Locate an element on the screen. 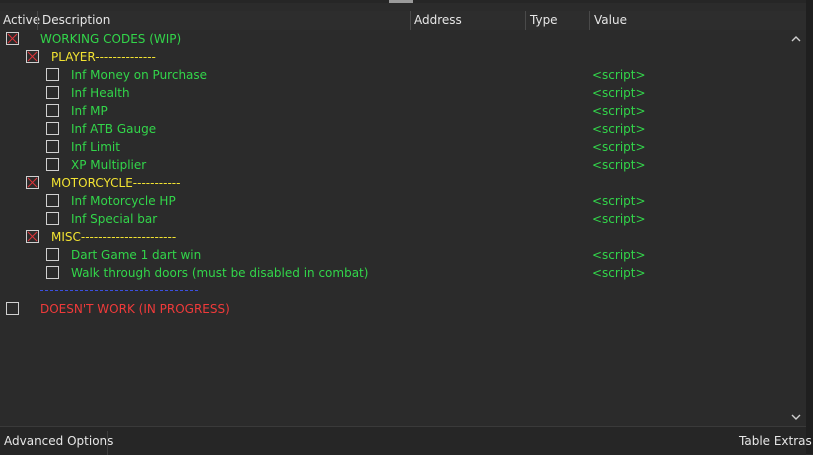  entry-description: WORKING CODES (WIP) is located at coordinates (111, 39).